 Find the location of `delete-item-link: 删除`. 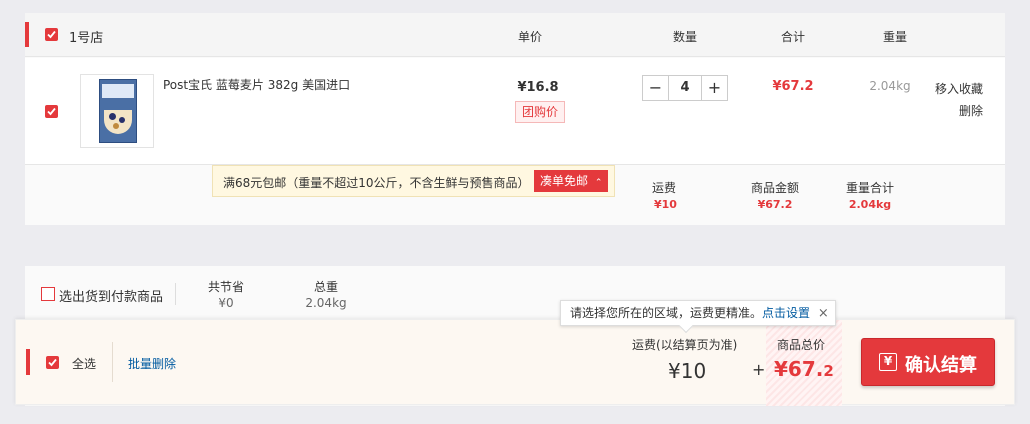

delete-item-link: 删除 is located at coordinates (971, 110).